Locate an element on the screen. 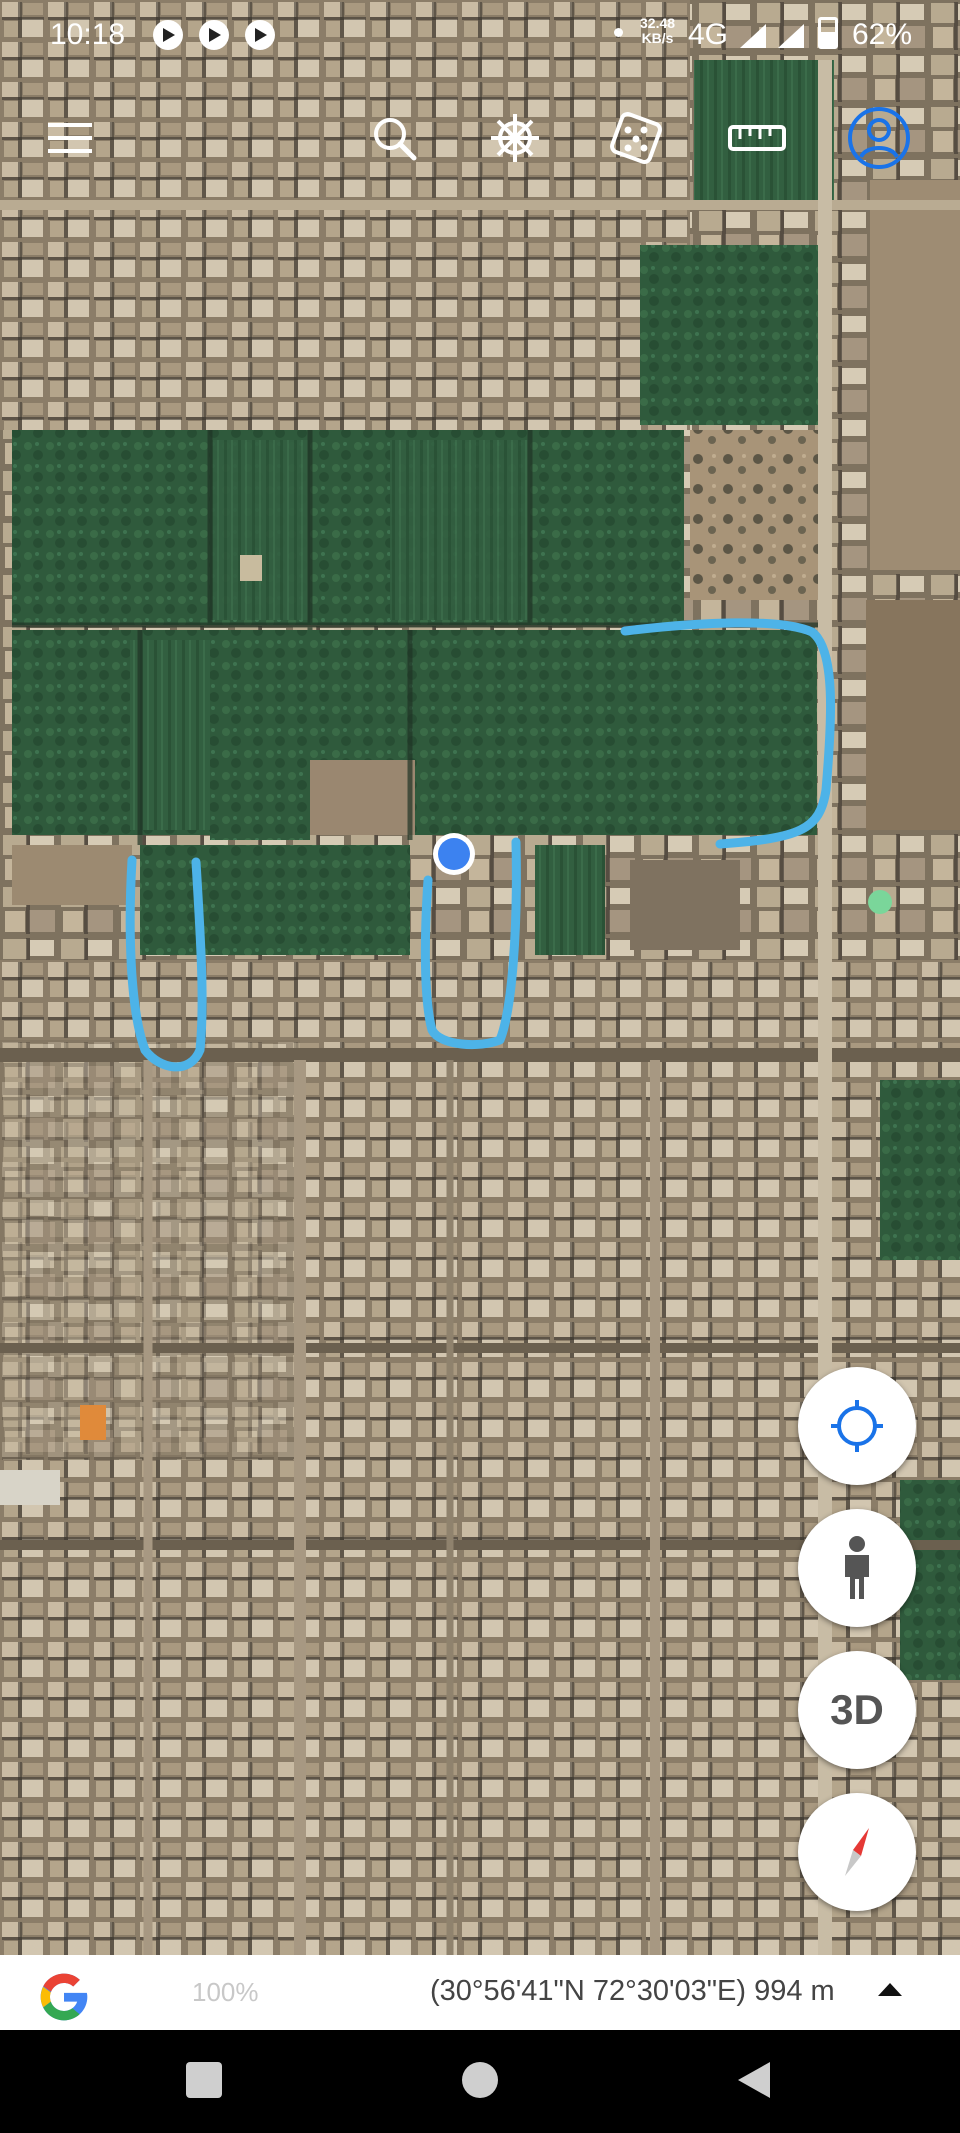 Image resolution: width=960 pixels, height=2133 pixels. status-time: 10:18 is located at coordinates (88, 34).